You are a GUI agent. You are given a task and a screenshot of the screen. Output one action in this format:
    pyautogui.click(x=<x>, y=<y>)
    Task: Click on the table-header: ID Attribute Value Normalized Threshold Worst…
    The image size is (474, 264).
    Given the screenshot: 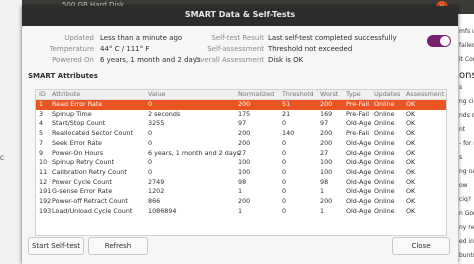 What is the action you would take?
    pyautogui.click(x=241, y=95)
    